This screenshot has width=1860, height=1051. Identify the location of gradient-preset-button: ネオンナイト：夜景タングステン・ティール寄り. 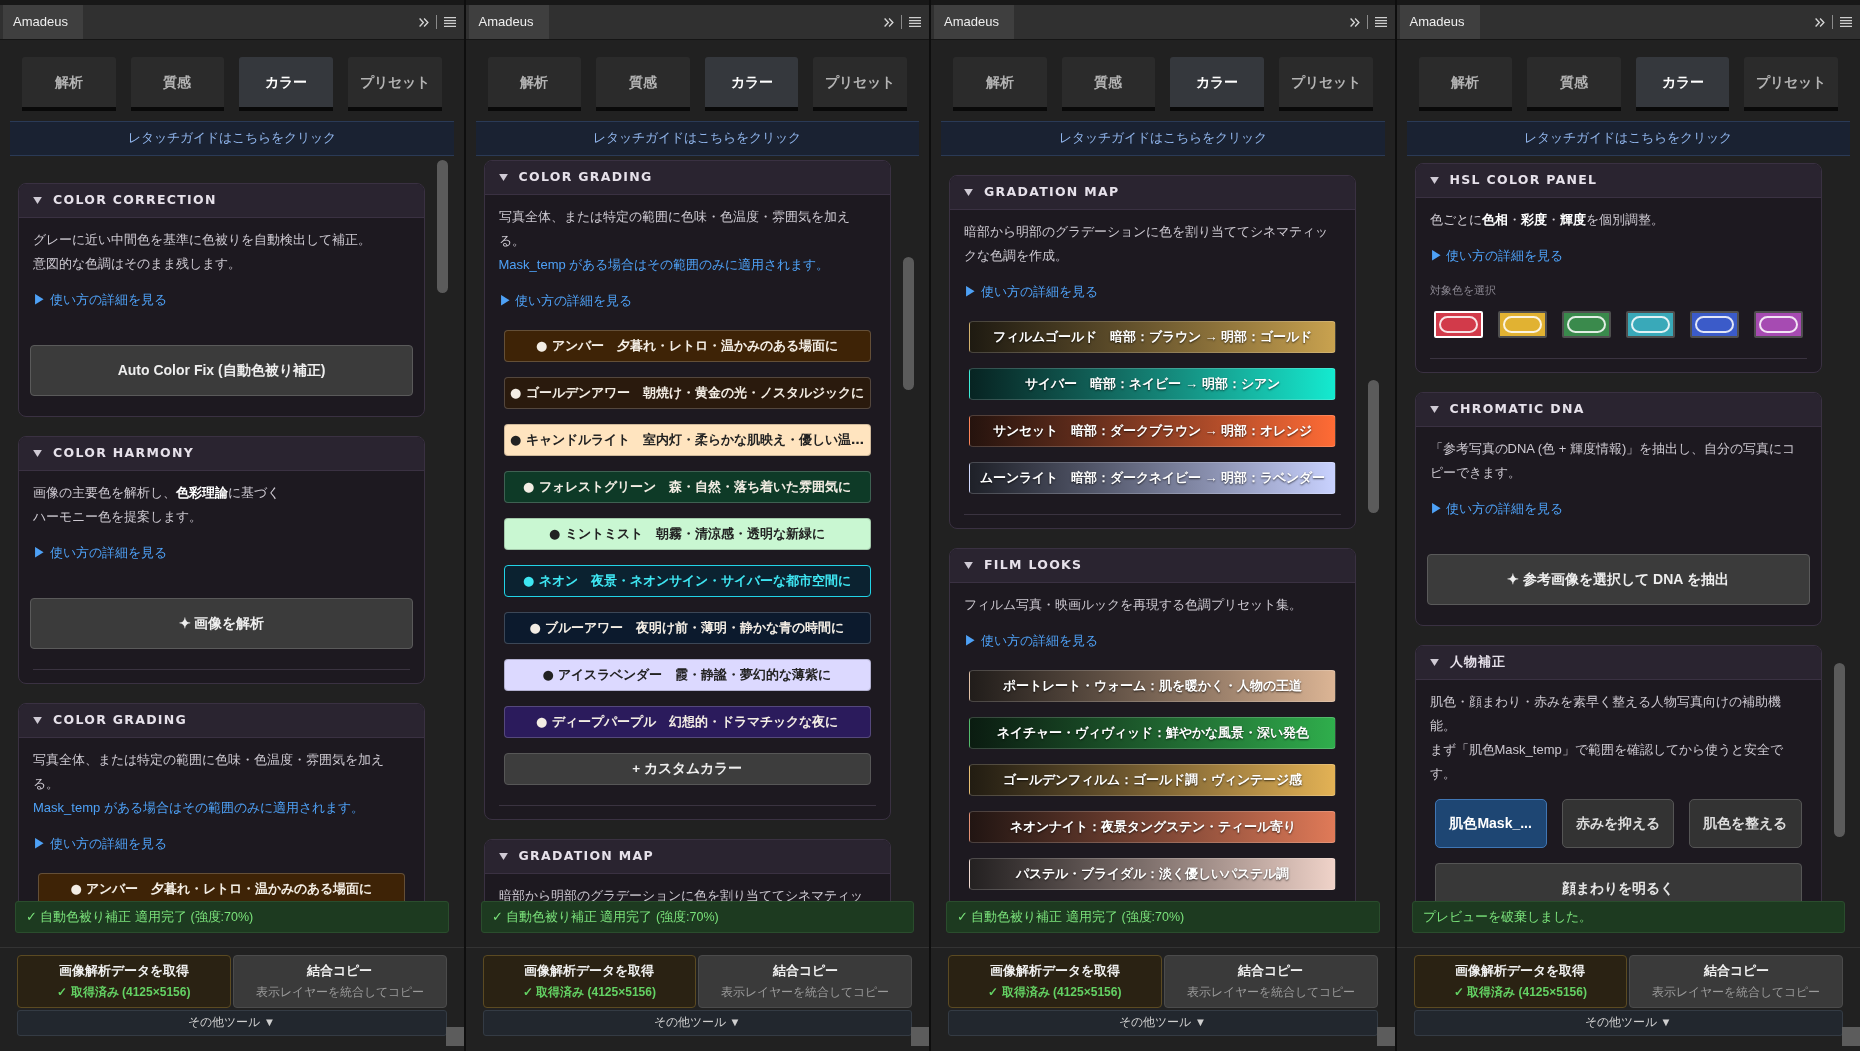
(1152, 827).